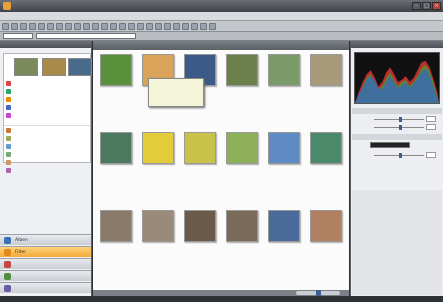 The image size is (443, 302). I want to click on location-dropdown, so click(18, 36).